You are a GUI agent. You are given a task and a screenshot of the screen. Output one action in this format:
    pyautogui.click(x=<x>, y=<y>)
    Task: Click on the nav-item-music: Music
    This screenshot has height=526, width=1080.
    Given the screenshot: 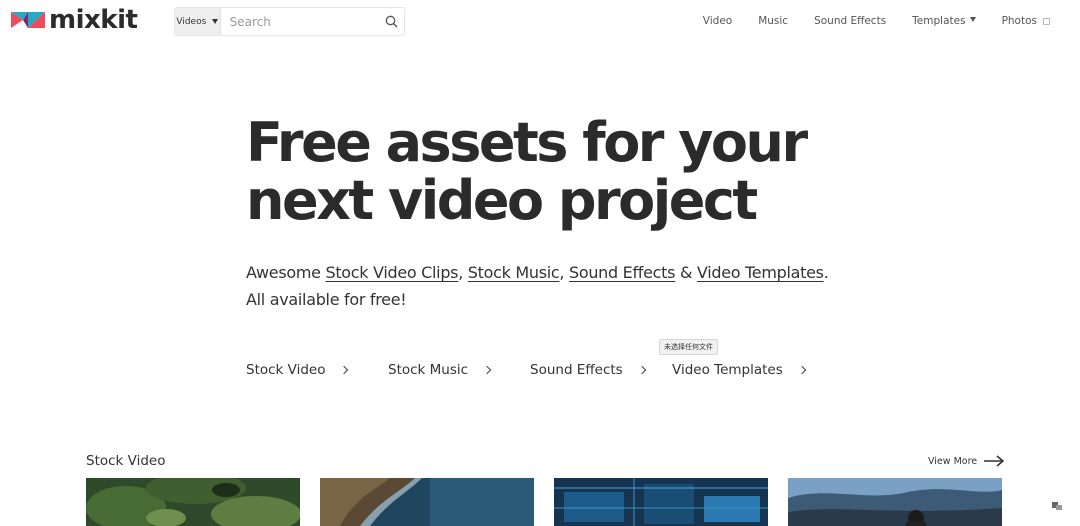 What is the action you would take?
    pyautogui.click(x=773, y=21)
    